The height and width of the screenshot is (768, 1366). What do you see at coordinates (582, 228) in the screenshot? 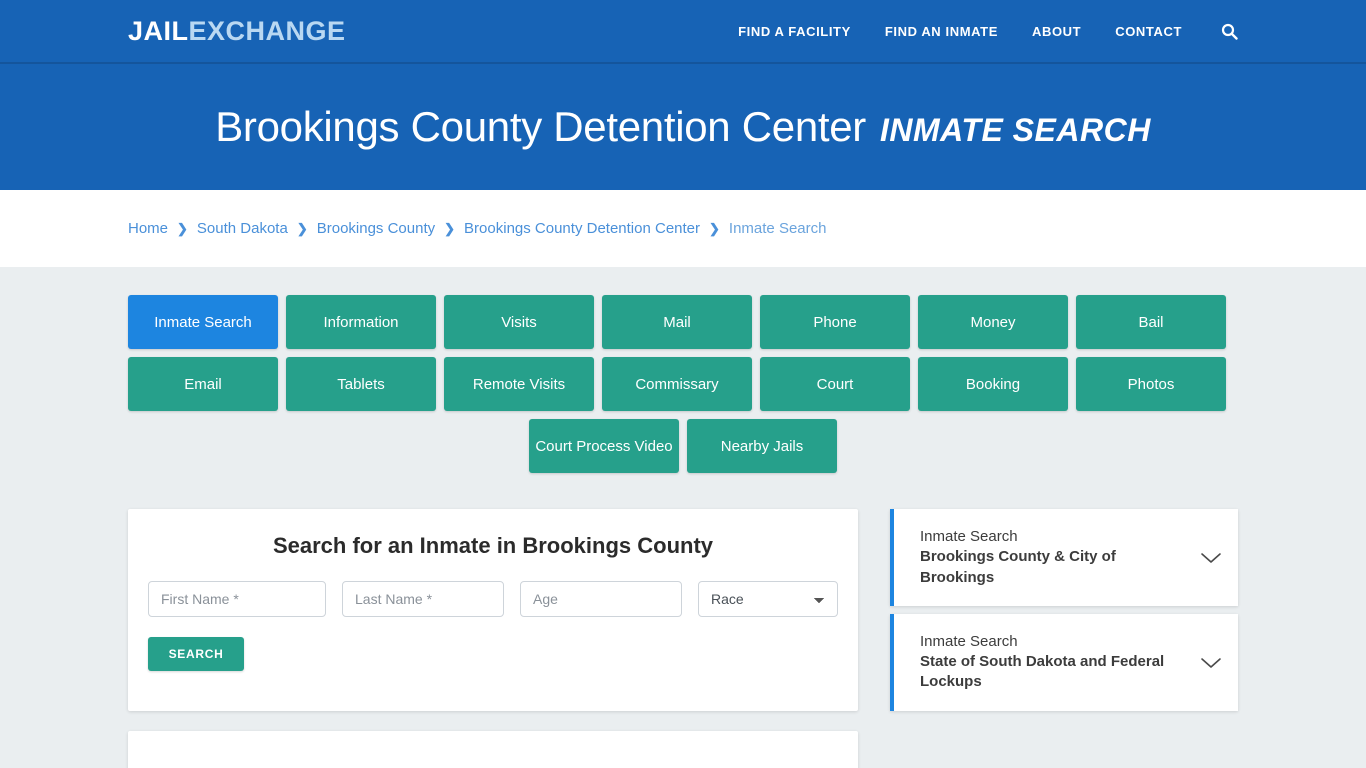
I see `breadcrumb-item-detention-center: Brookings County Detention Center` at bounding box center [582, 228].